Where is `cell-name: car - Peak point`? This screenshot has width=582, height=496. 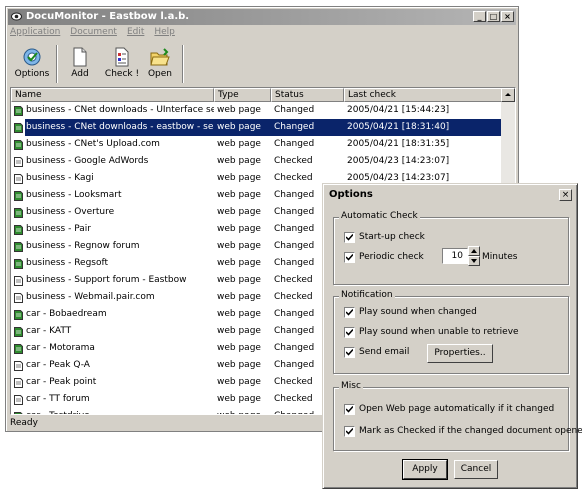 cell-name: car - Peak point is located at coordinates (61, 382).